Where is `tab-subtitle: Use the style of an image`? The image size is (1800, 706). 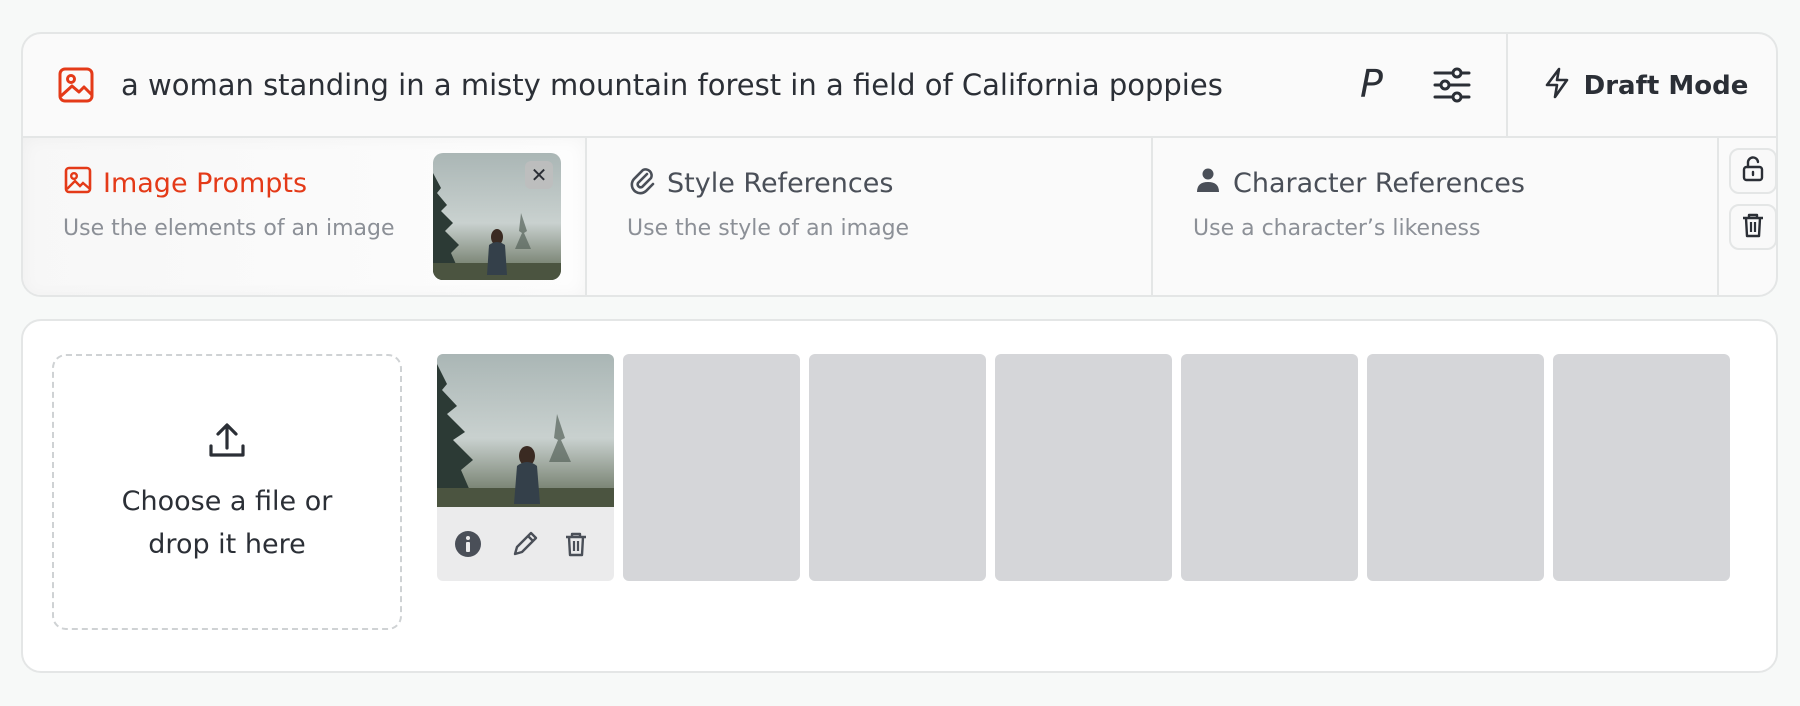
tab-subtitle: Use the style of an image is located at coordinates (768, 228).